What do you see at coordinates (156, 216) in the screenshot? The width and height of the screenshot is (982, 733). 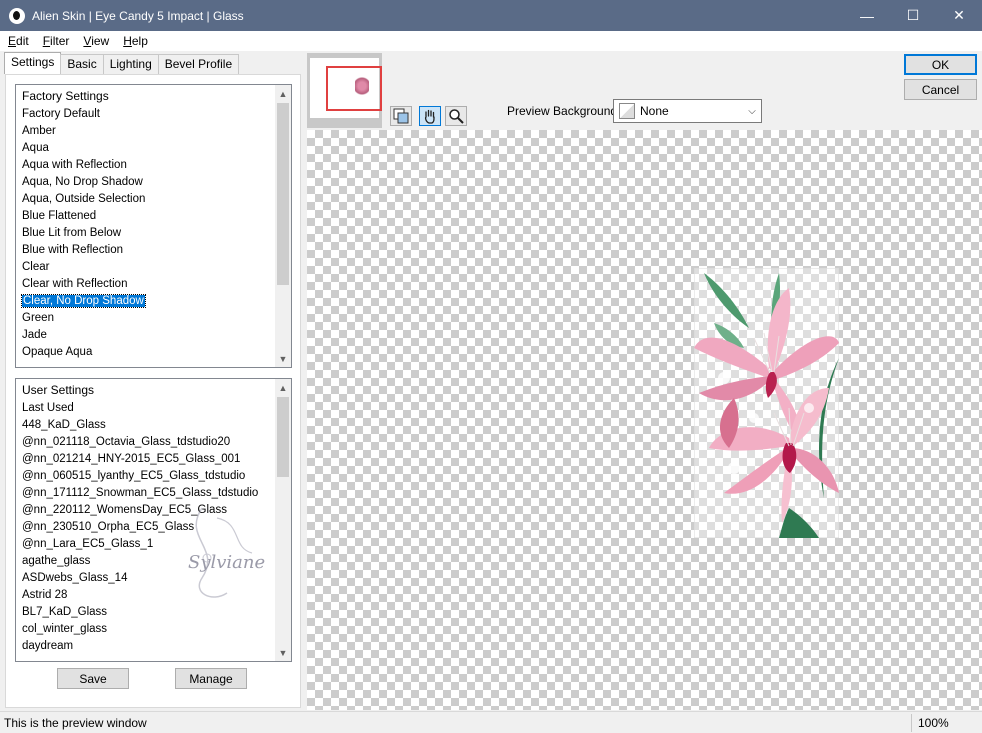 I see `list-item: Blue Flattened` at bounding box center [156, 216].